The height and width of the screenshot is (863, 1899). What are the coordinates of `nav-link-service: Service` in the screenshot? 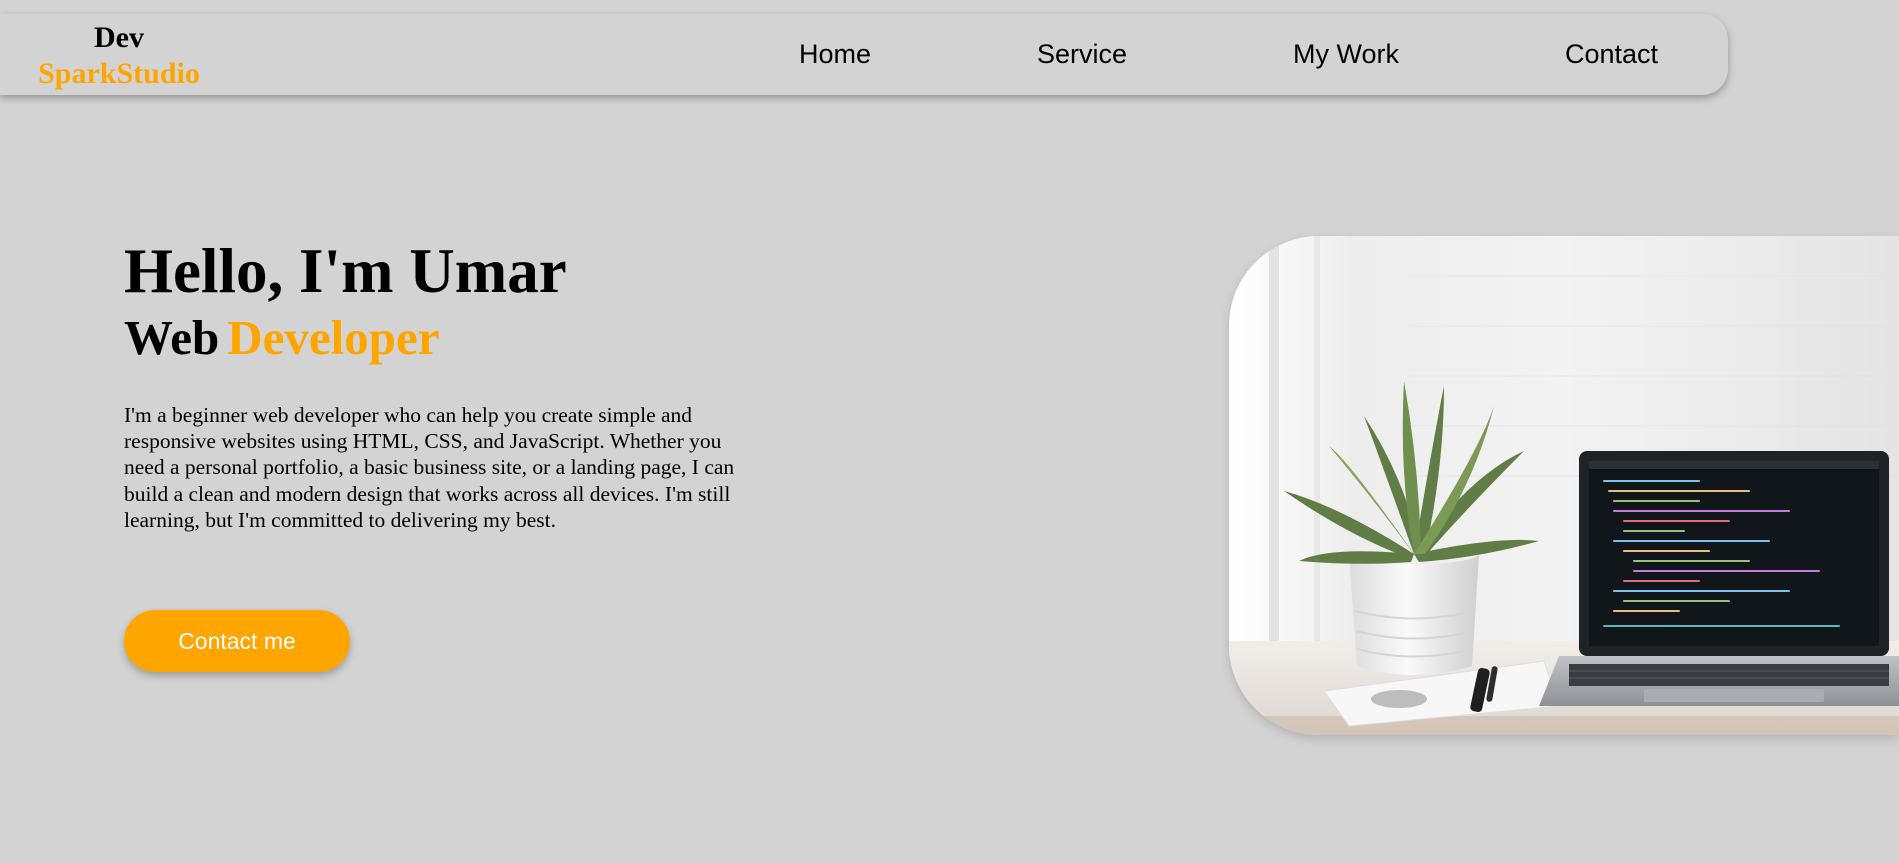 It's located at (1082, 54).